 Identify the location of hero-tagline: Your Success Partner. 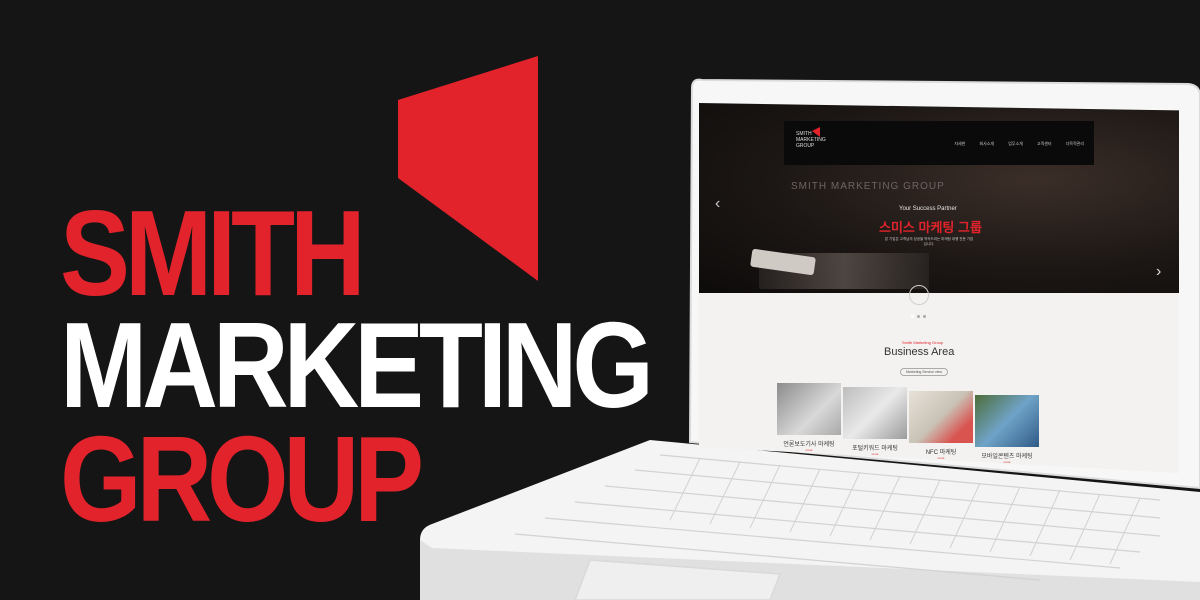
(928, 209).